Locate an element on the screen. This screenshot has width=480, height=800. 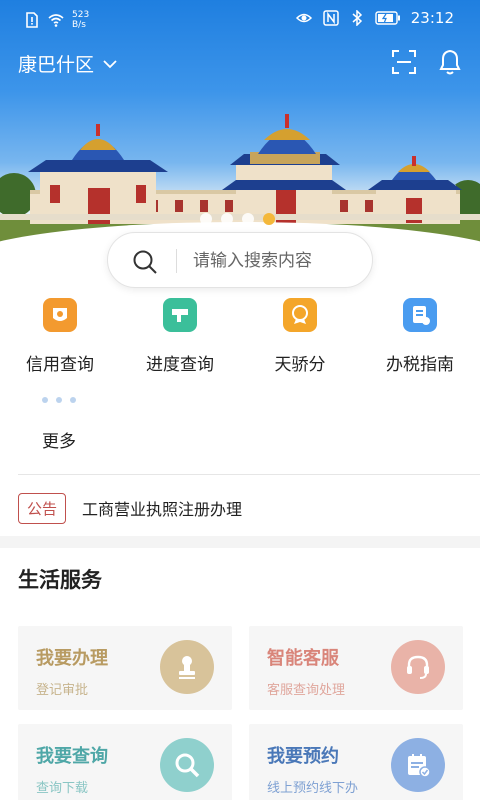
quick-item-score: 天骄分 is located at coordinates (300, 336).